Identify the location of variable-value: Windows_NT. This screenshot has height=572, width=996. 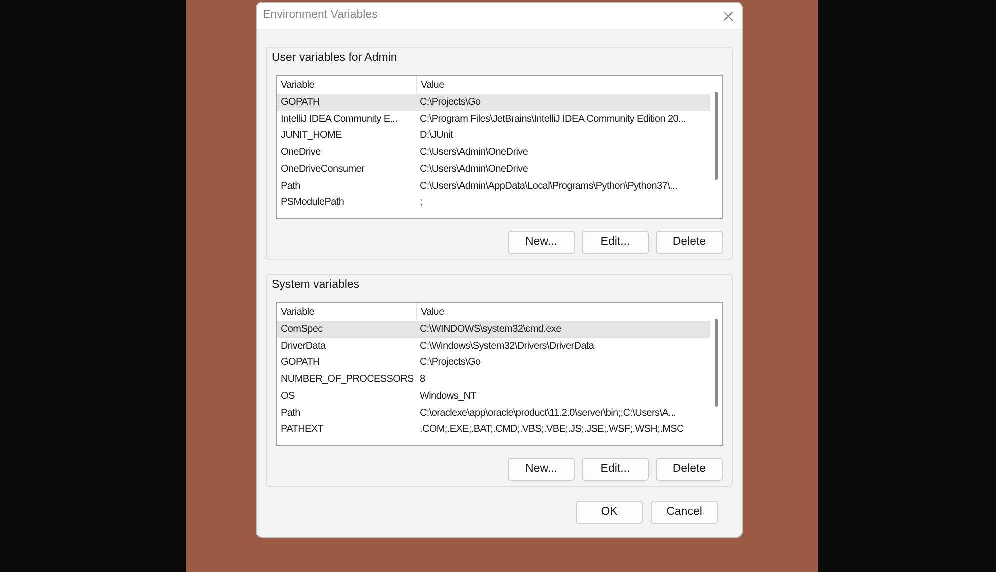
(447, 397).